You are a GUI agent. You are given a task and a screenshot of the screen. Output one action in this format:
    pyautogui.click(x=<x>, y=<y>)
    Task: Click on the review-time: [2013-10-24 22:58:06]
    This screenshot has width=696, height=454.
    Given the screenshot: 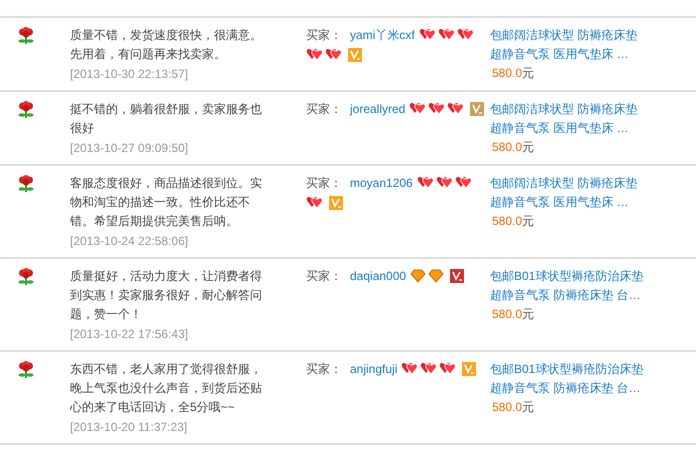 What is the action you would take?
    pyautogui.click(x=130, y=241)
    